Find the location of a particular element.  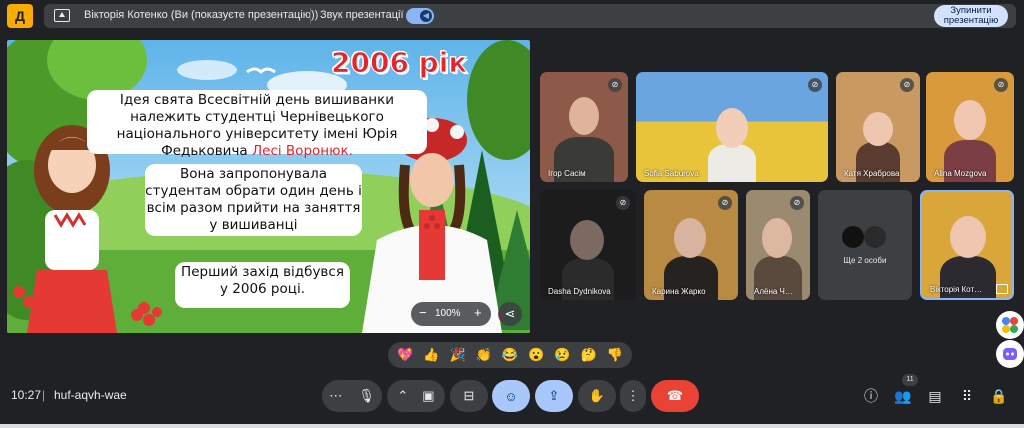

reaction-party: 🎉 is located at coordinates (458, 355).